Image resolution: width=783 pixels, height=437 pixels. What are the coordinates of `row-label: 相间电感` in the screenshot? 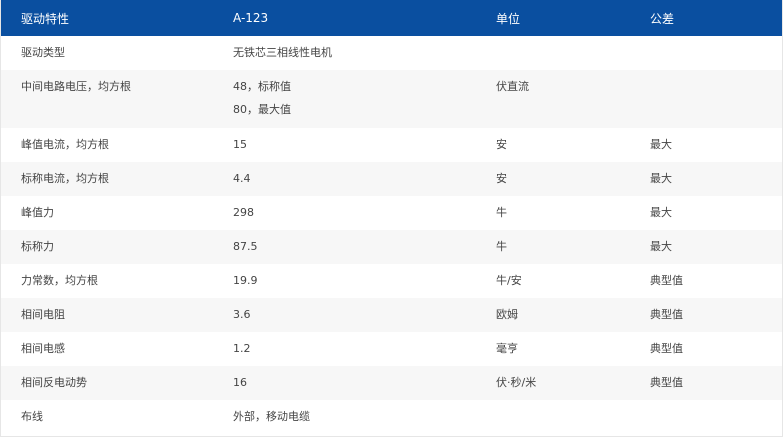 It's located at (43, 348).